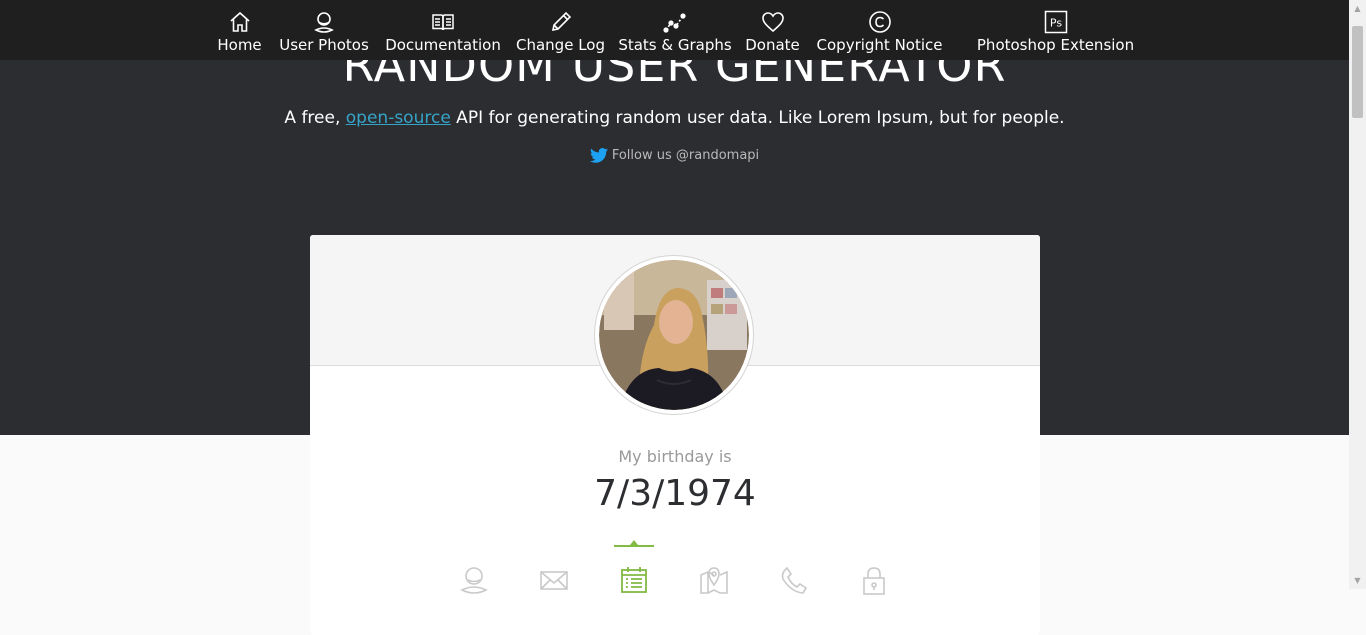 This screenshot has width=1366, height=635. I want to click on tab-location, so click(714, 570).